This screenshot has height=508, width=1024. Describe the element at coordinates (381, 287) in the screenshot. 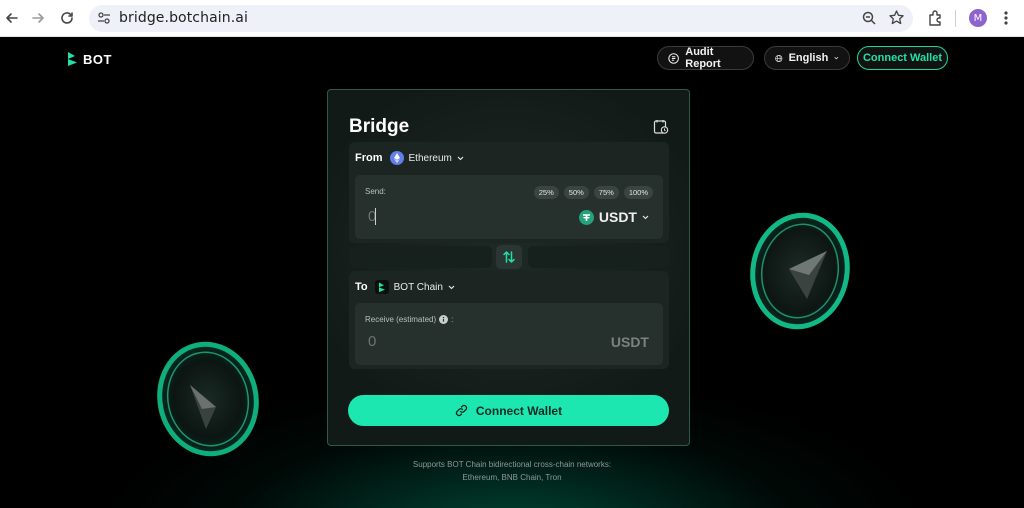

I see `botchain-icon` at that location.